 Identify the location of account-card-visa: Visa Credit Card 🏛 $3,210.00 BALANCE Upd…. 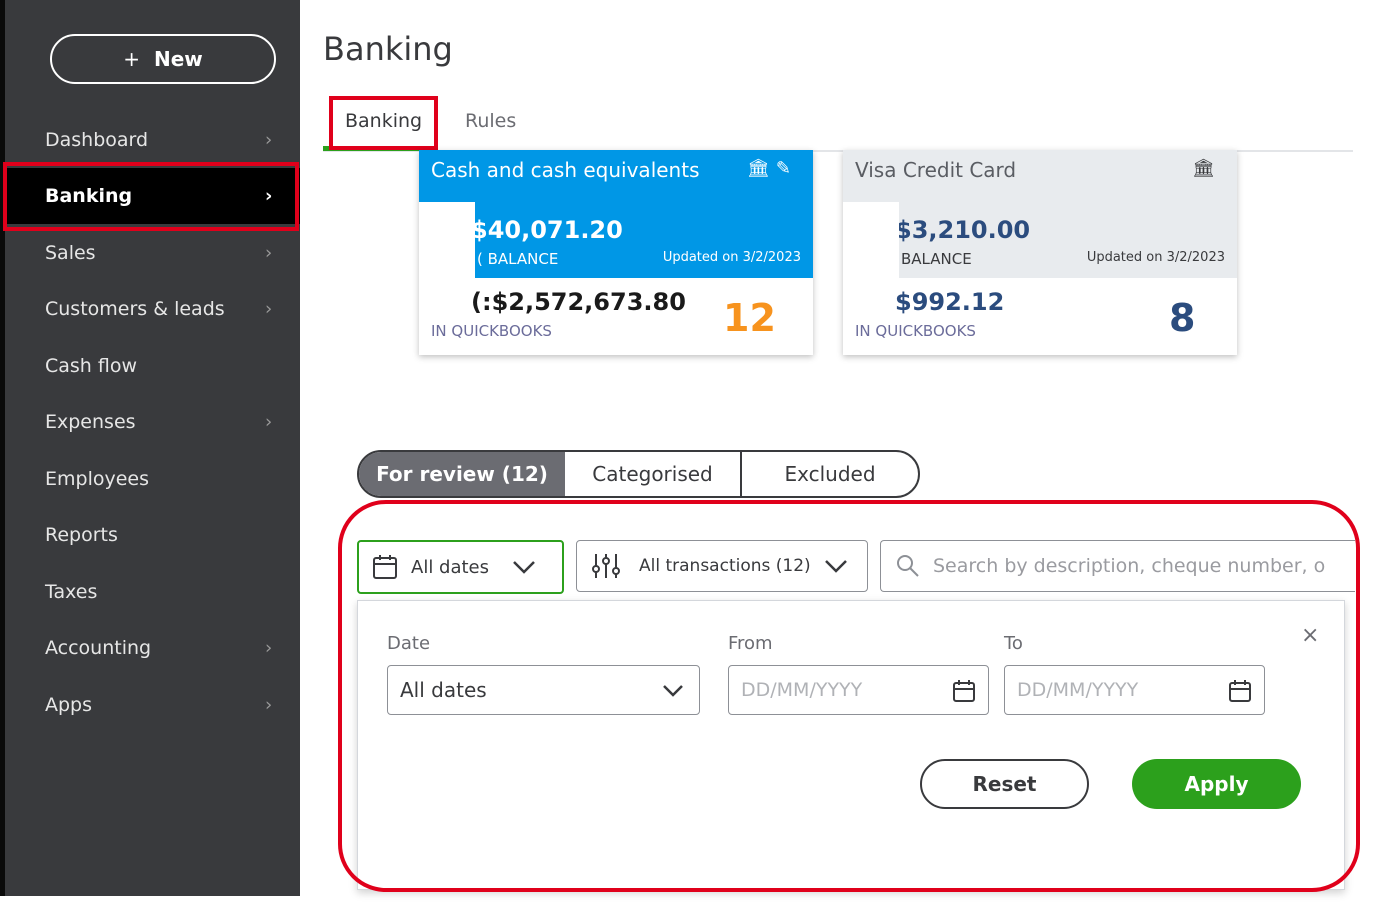
(1040, 252).